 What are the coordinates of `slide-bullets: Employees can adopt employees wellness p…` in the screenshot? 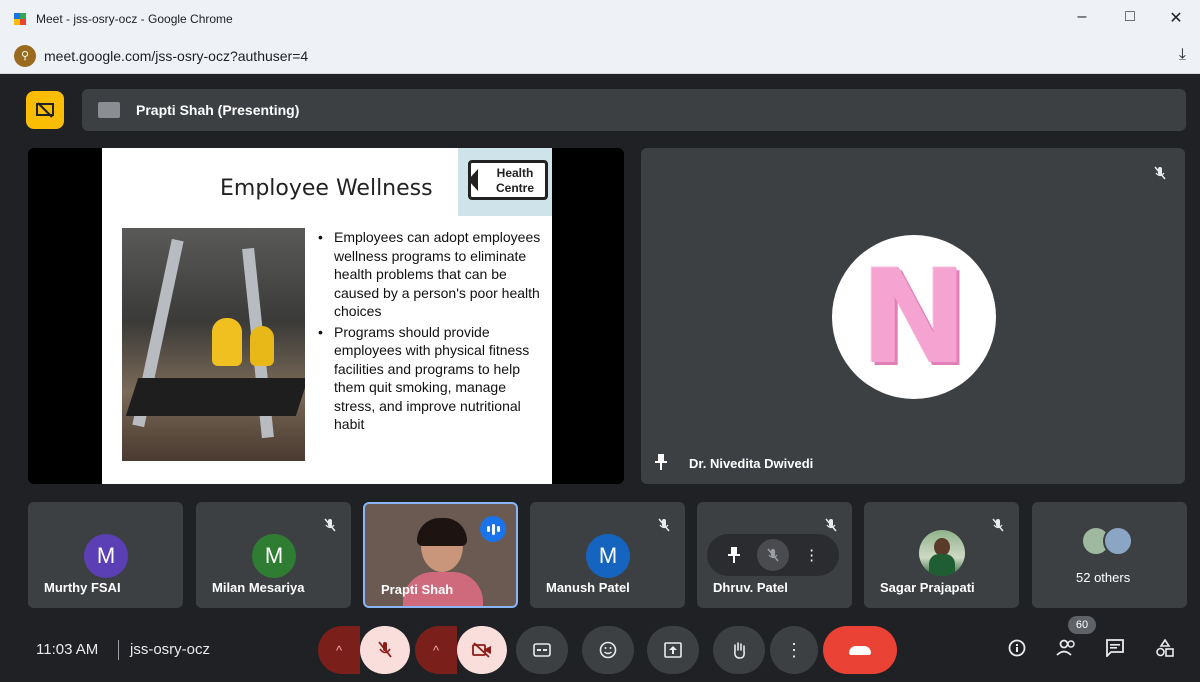 It's located at (429, 332).